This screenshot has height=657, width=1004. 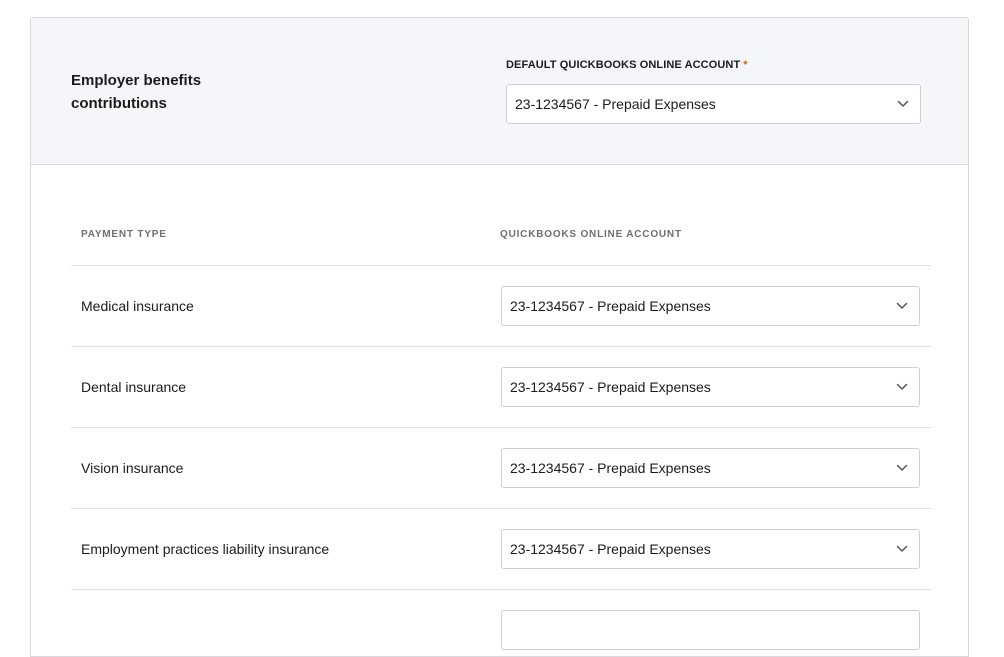 What do you see at coordinates (745, 65) in the screenshot?
I see `required-marker: *` at bounding box center [745, 65].